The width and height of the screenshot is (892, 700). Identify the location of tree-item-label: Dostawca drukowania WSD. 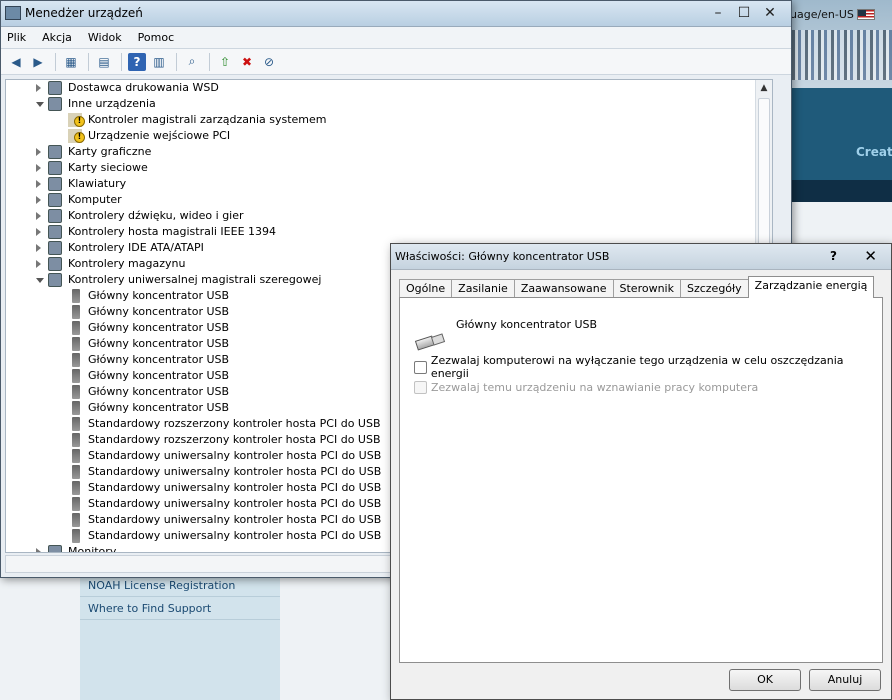
(143, 87).